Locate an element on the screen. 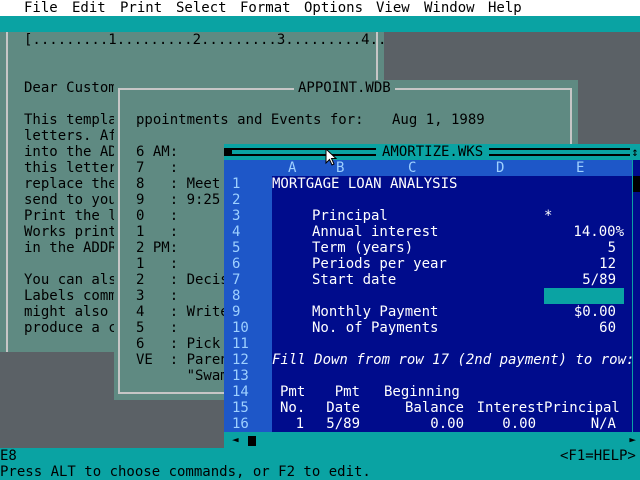  menu-window: Window is located at coordinates (449, 8).